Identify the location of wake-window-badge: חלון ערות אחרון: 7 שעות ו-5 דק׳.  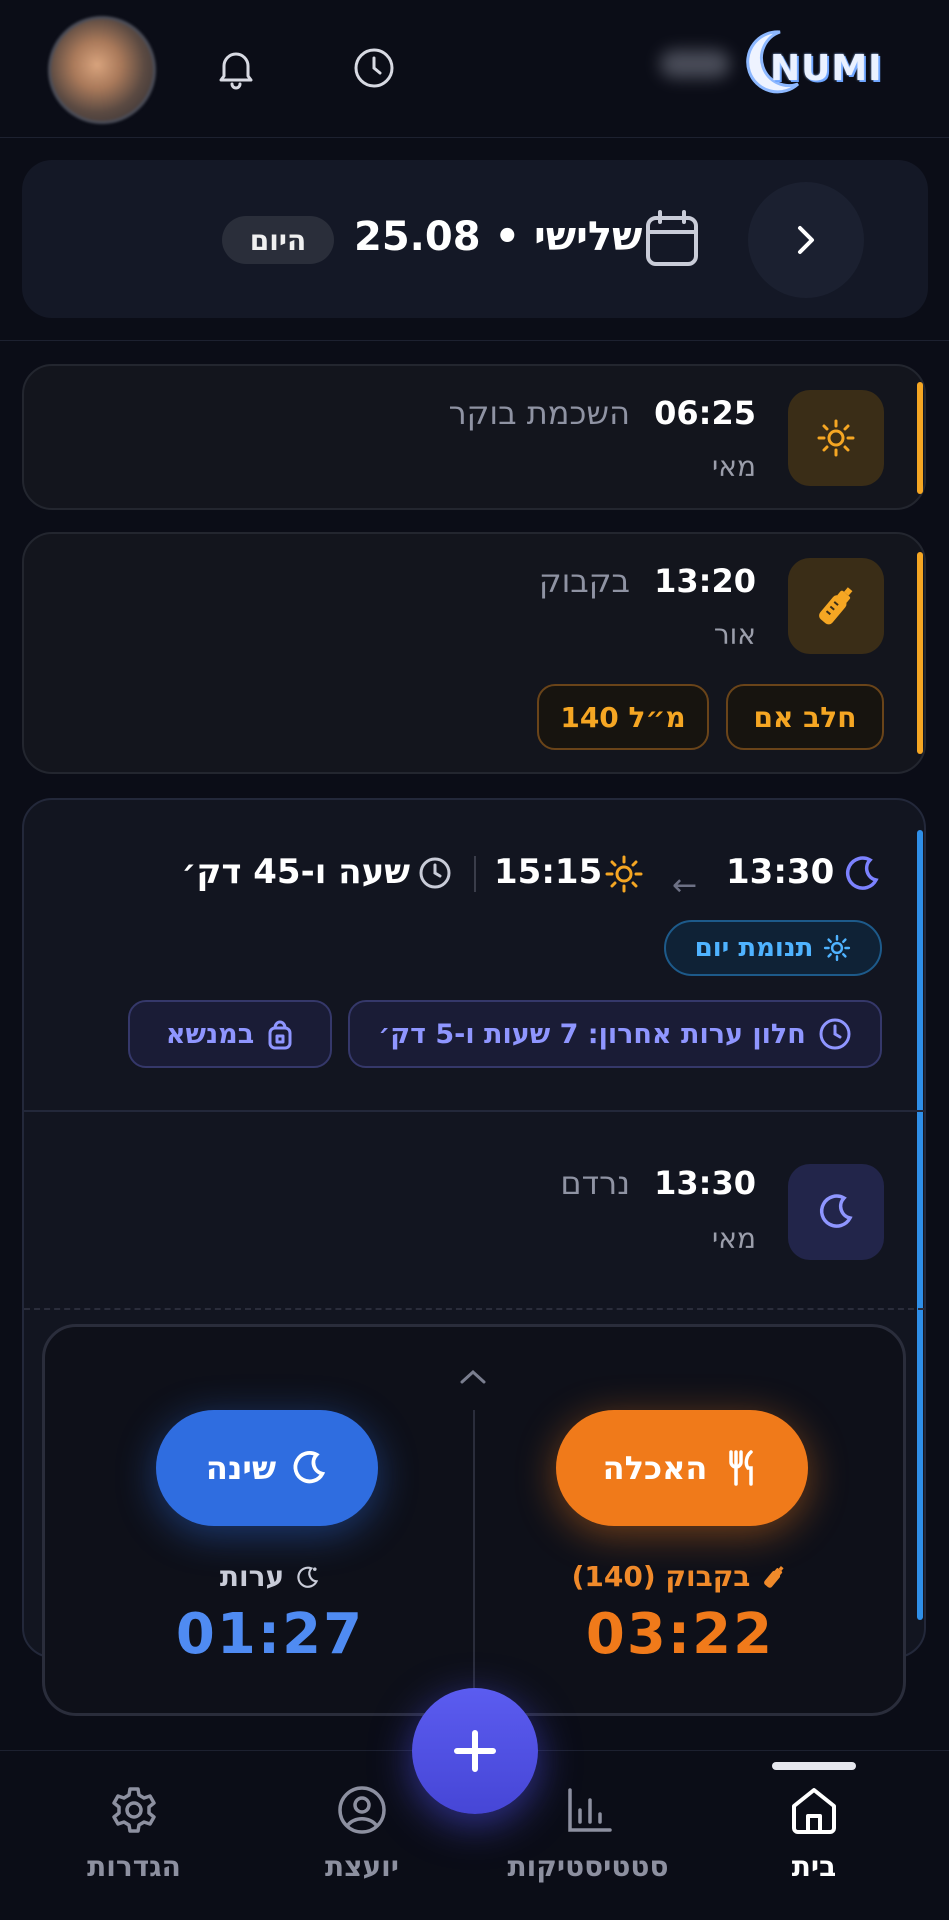
(615, 1034).